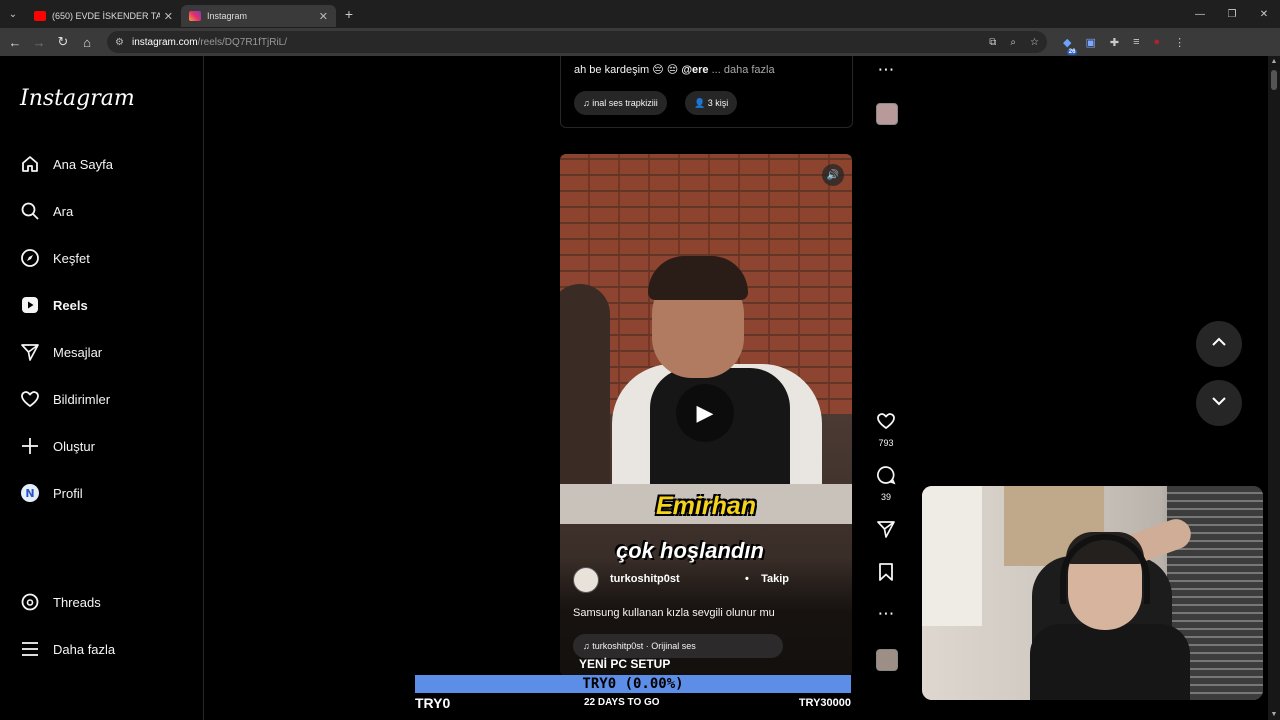  What do you see at coordinates (70, 305) in the screenshot?
I see `sidebar-item-label: Reels` at bounding box center [70, 305].